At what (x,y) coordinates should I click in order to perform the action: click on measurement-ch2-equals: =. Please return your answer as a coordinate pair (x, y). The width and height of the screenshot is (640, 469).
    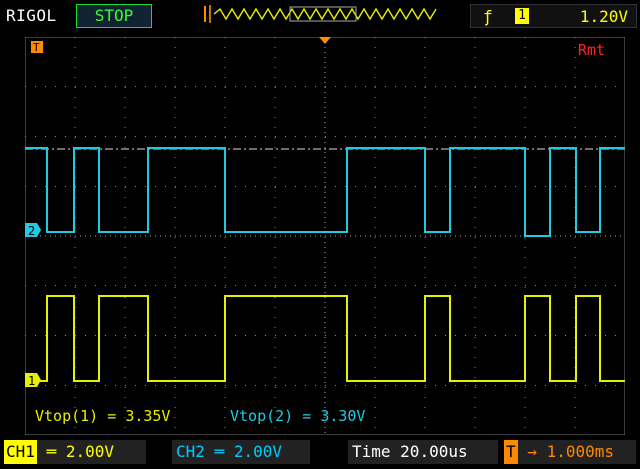
    Looking at the image, I should click on (306, 416).